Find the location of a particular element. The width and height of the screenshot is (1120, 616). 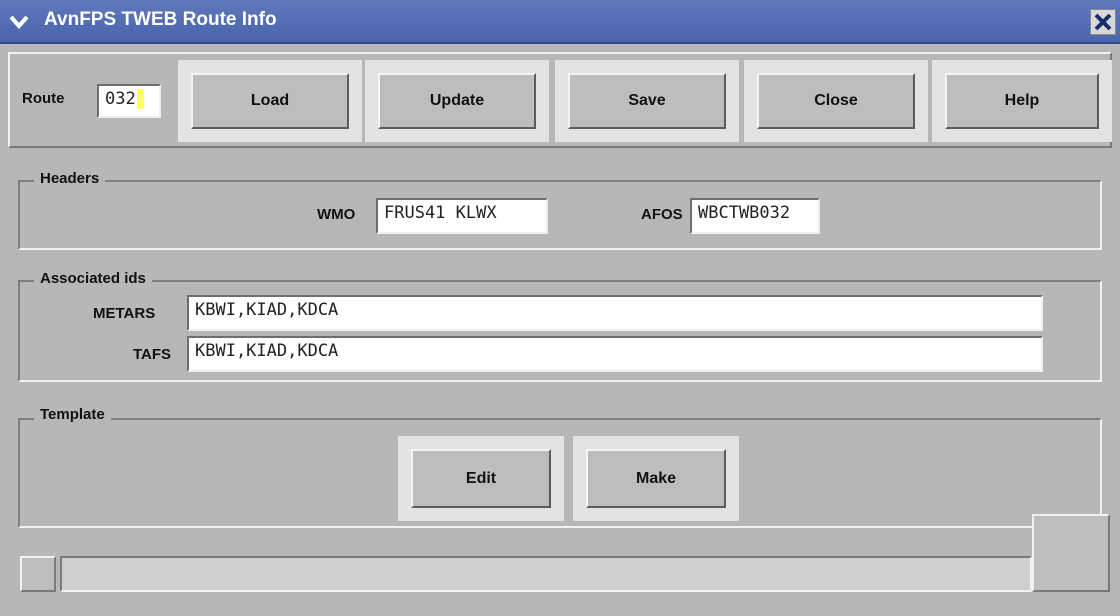

make-button: Make is located at coordinates (656, 478).